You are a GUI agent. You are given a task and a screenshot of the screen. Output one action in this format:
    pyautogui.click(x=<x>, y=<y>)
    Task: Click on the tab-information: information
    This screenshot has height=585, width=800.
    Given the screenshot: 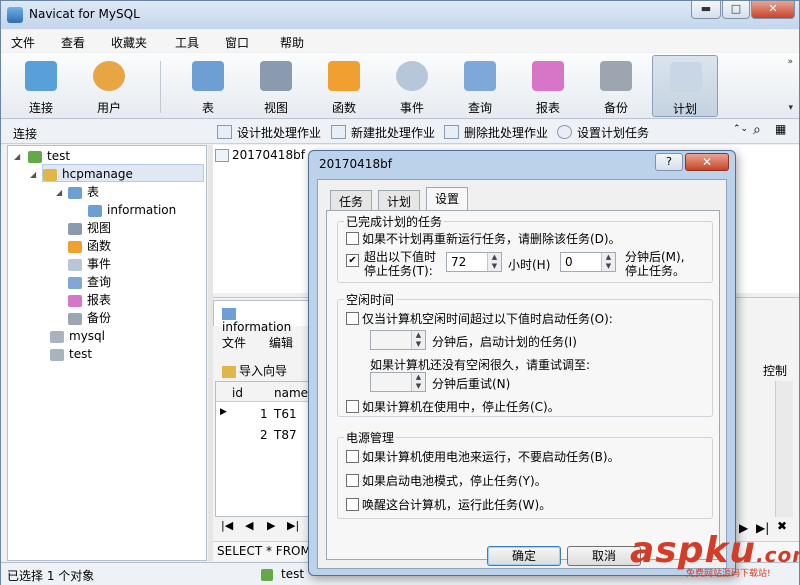 What is the action you would take?
    pyautogui.click(x=263, y=317)
    